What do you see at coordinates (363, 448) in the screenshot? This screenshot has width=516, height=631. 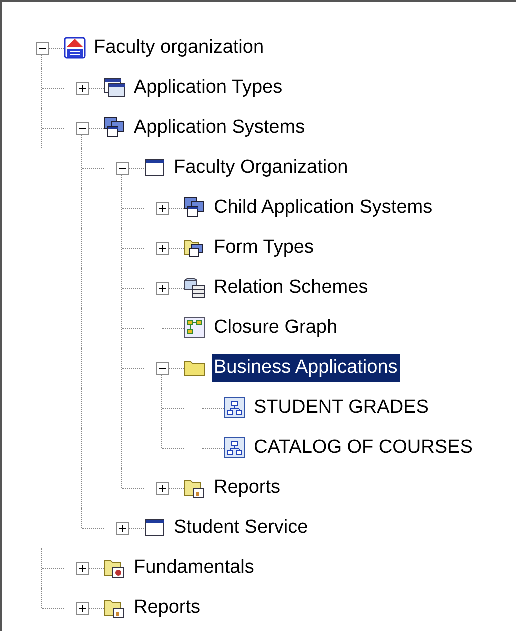 I see `tree-item: CATALOG OF COURSES` at bounding box center [363, 448].